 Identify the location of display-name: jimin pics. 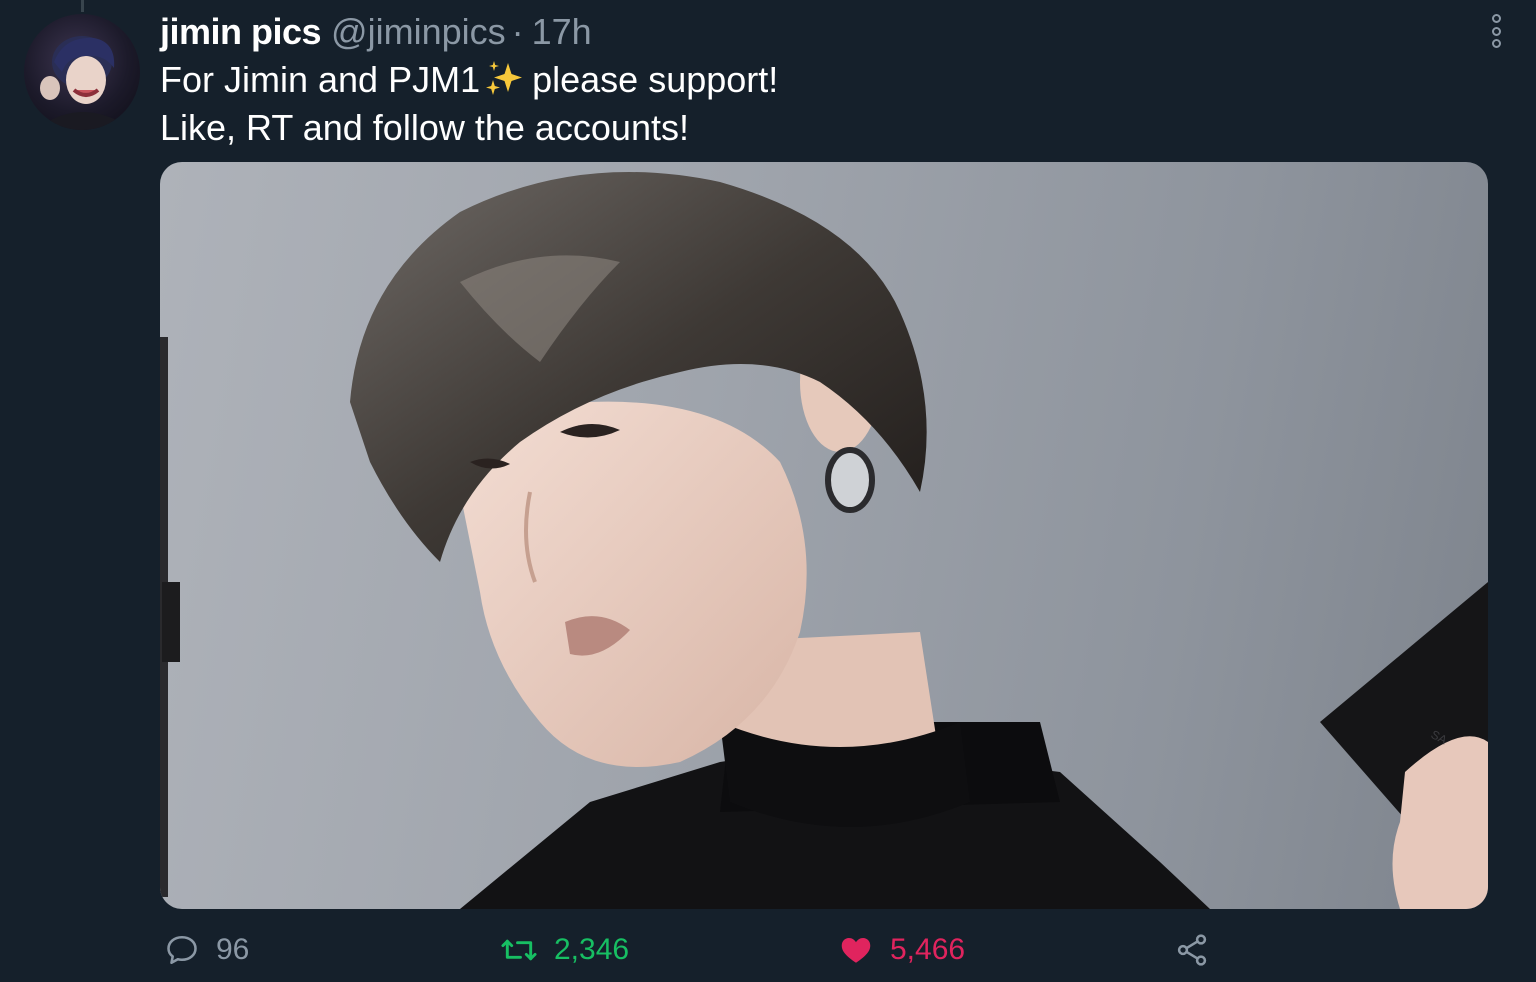
(241, 32).